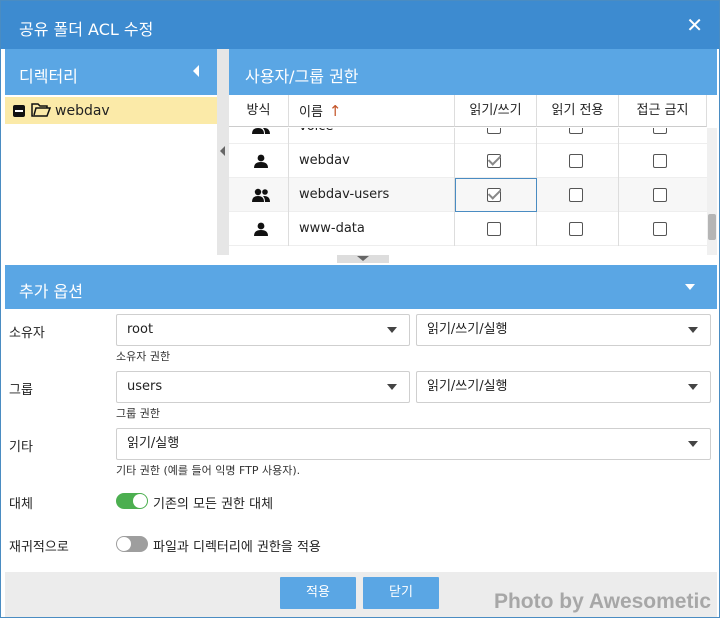 This screenshot has width=720, height=618. What do you see at coordinates (27, 333) in the screenshot?
I see `owner-label: 소유자` at bounding box center [27, 333].